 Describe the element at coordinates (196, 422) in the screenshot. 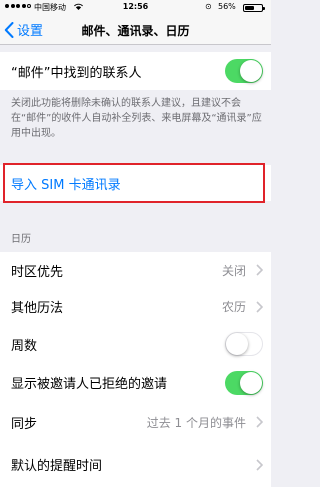

I see `sync-value: 过去 1 个月的事件` at that location.